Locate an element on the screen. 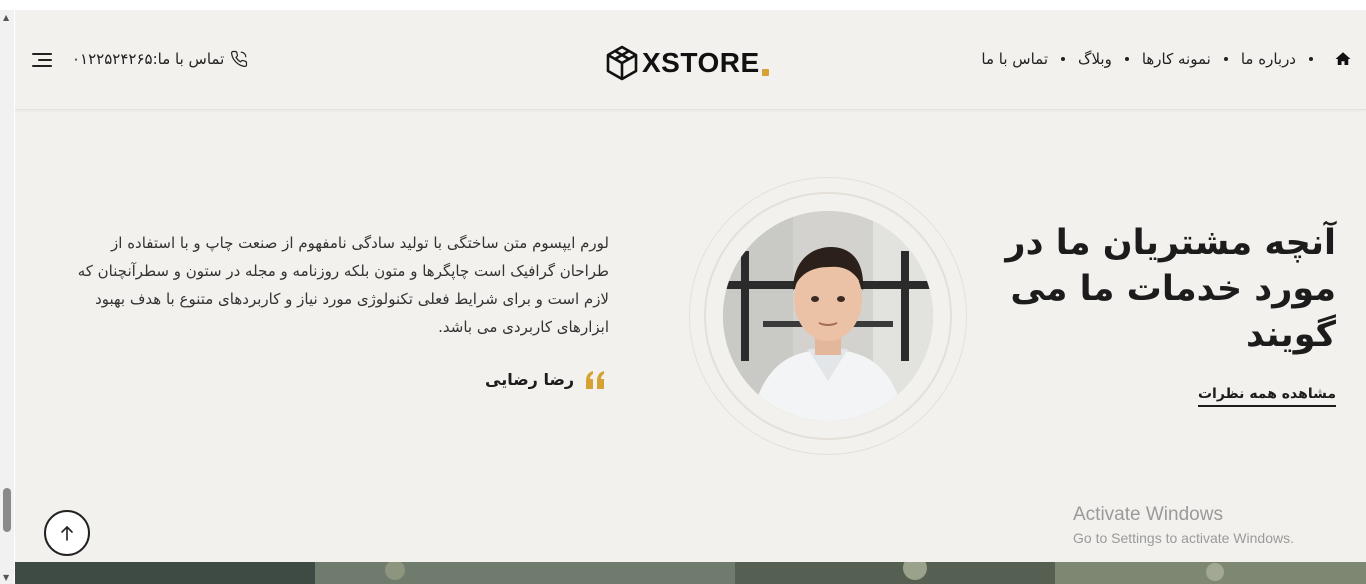 The width and height of the screenshot is (1366, 584). scrollbar-thumb is located at coordinates (7, 510).